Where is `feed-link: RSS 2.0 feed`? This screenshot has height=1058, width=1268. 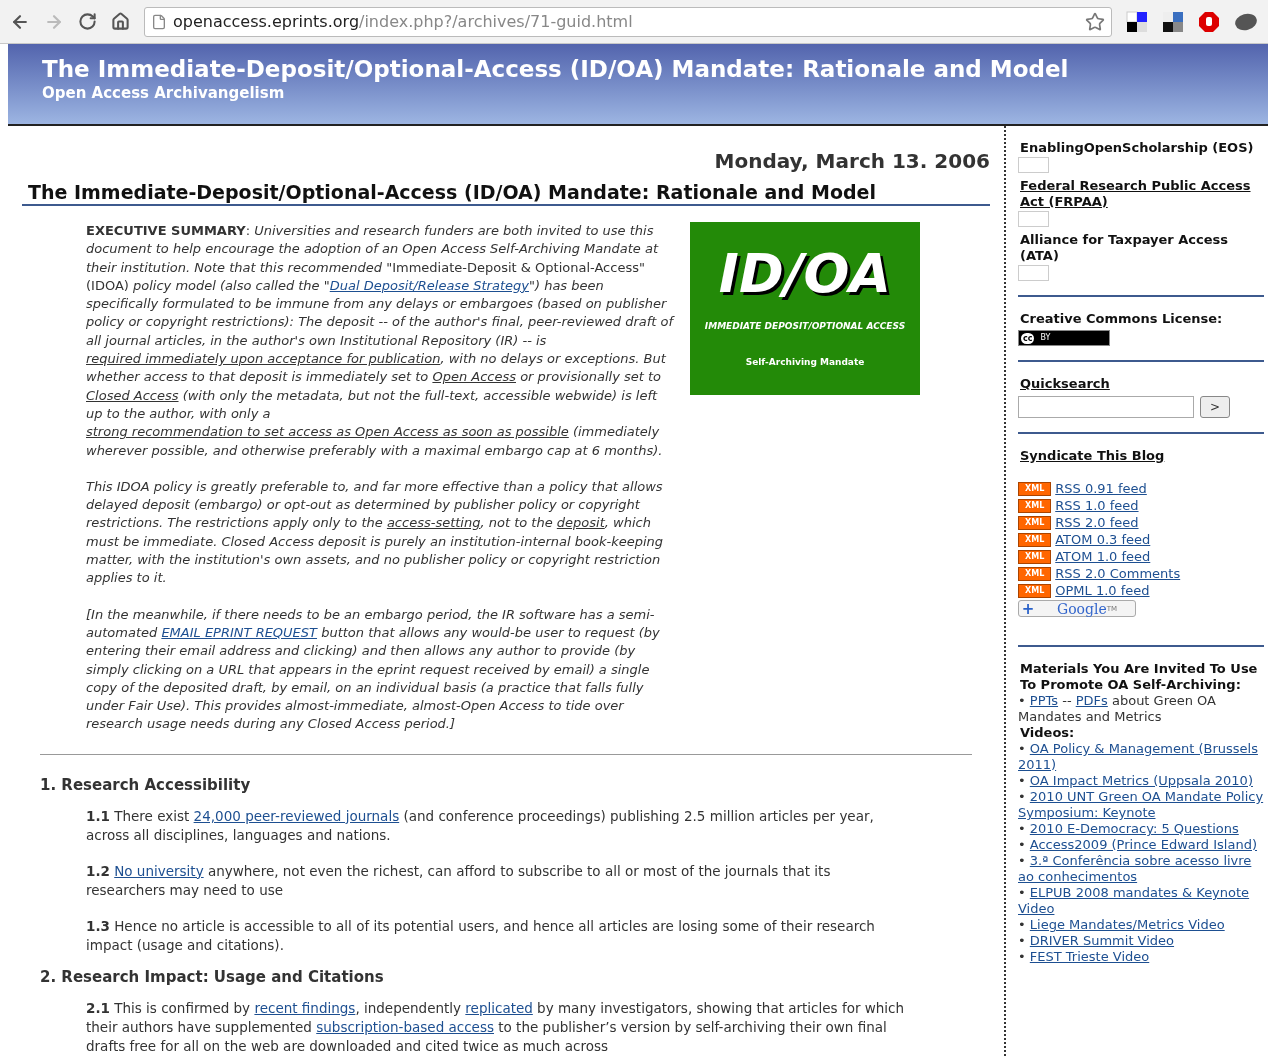
feed-link: RSS 2.0 feed is located at coordinates (1097, 522).